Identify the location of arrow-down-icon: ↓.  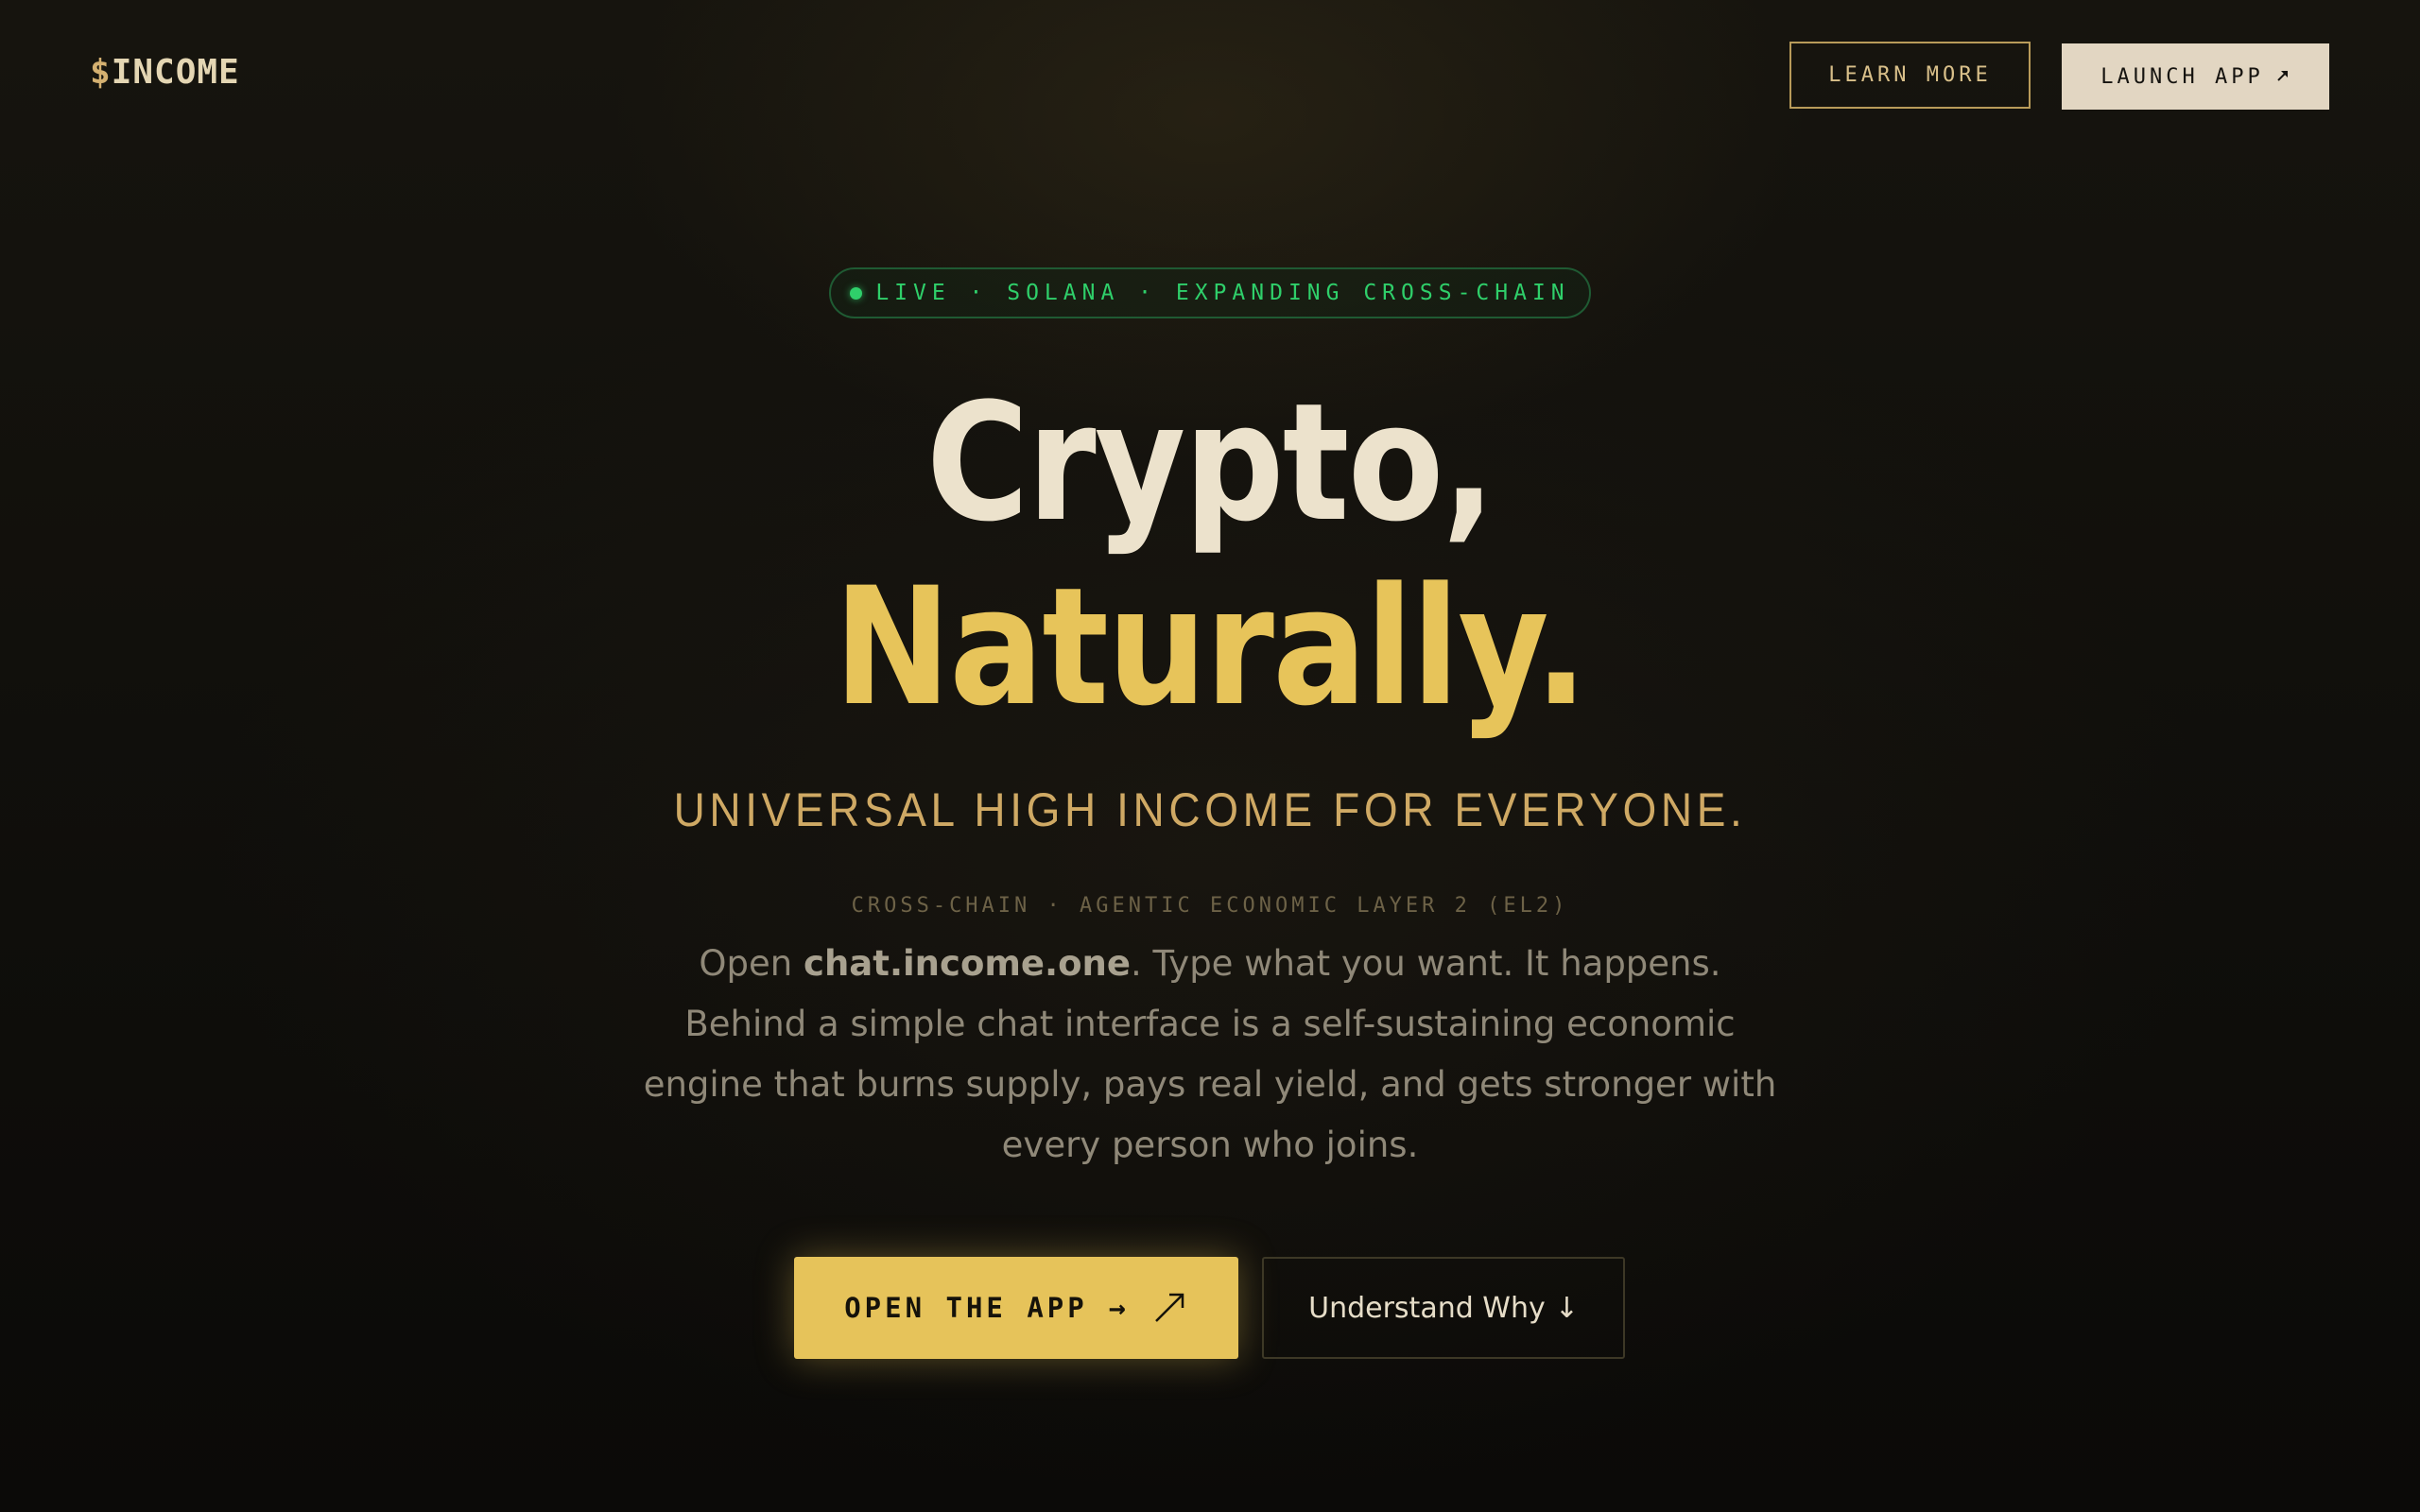
(1566, 1308).